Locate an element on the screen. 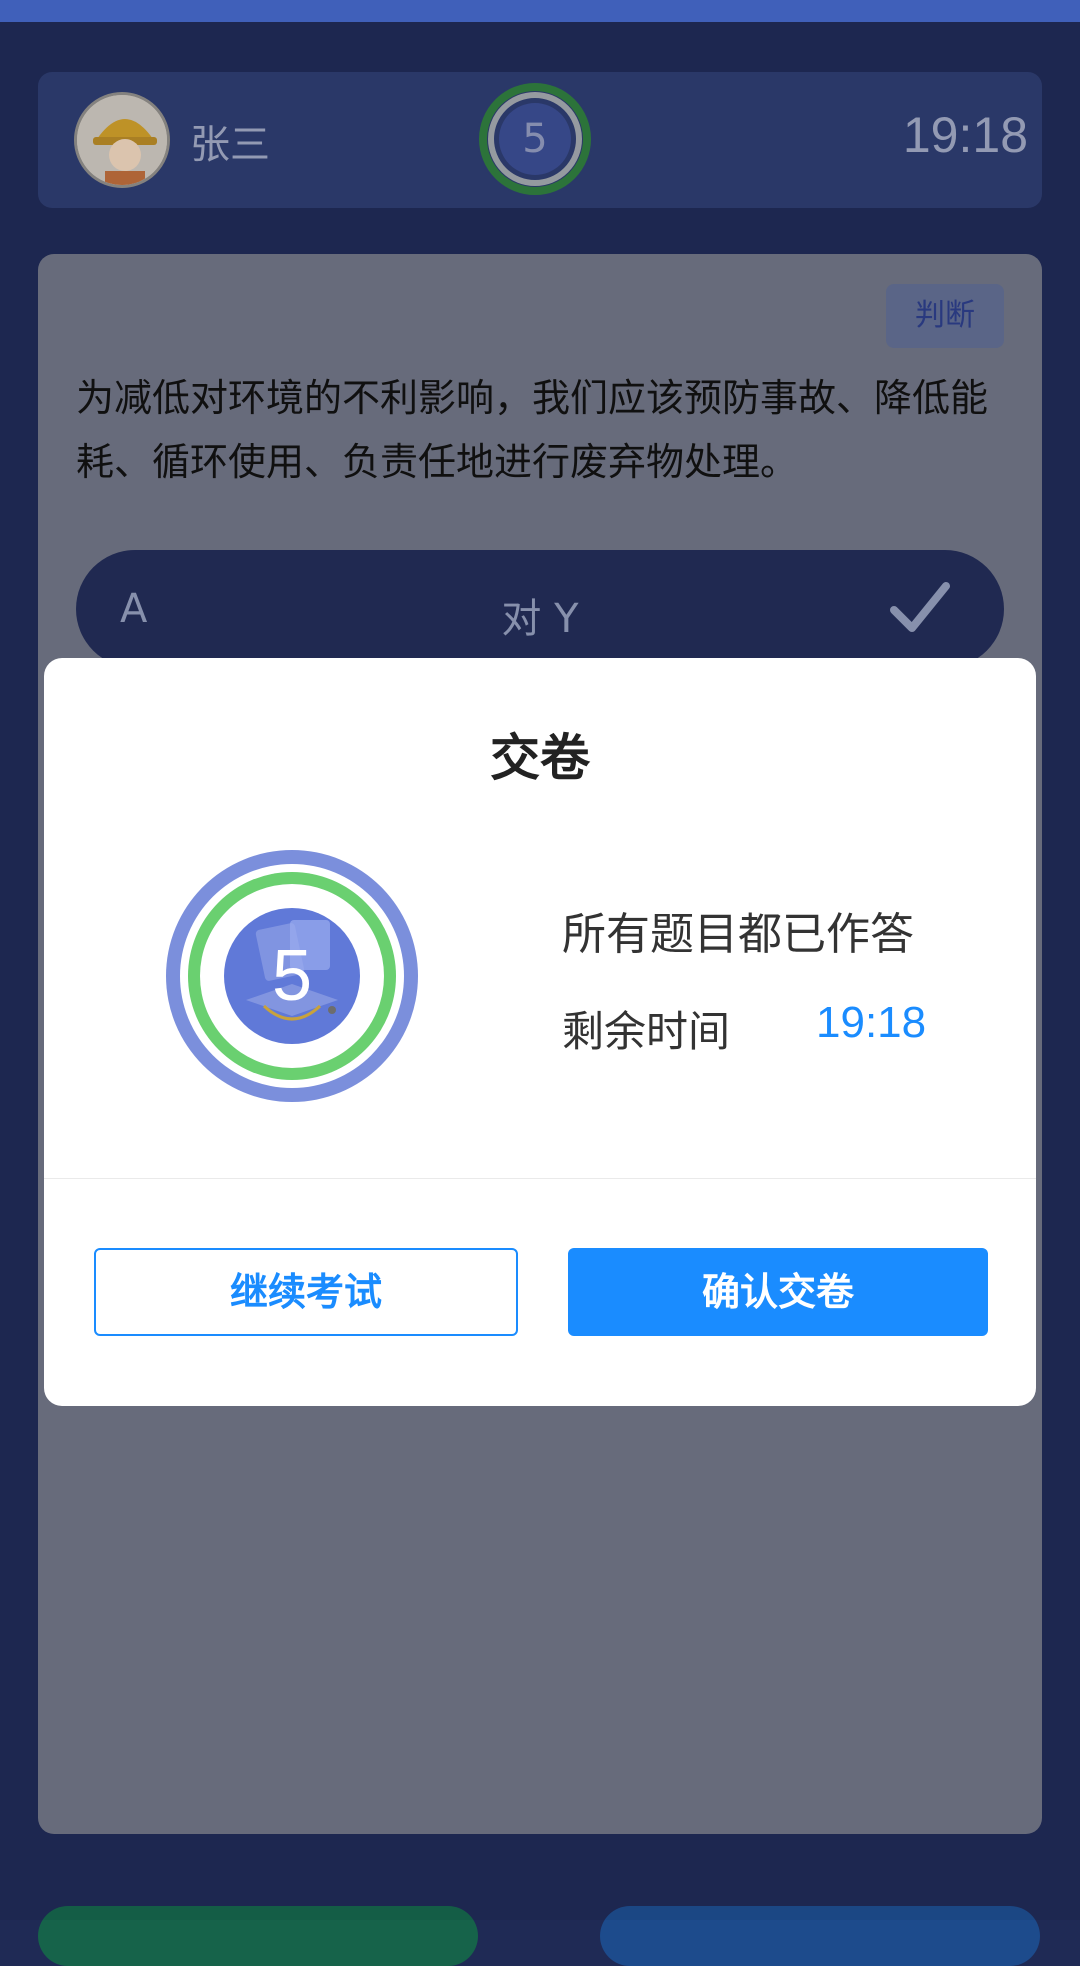 This screenshot has width=1080, height=1966. divider is located at coordinates (540, 1178).